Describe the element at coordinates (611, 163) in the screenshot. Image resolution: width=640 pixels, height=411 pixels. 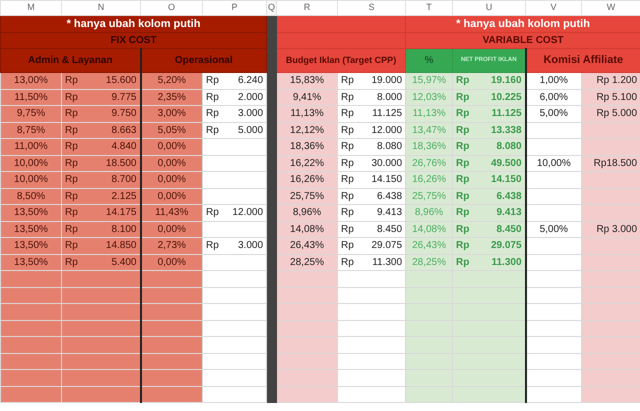
I see `table-cell: Rp18.500` at that location.